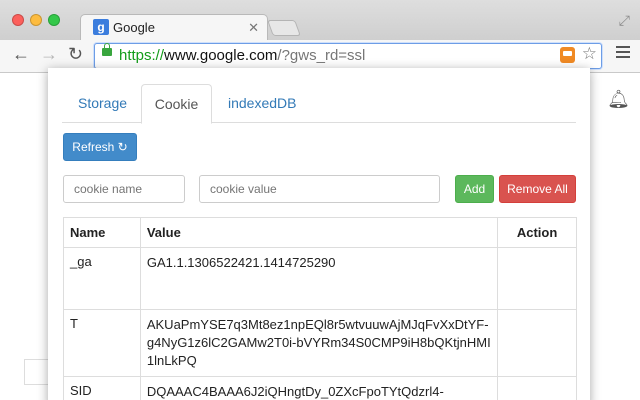  I want to click on address-bar: https://www.google.com/?gws_rd=ssl ☆, so click(348, 56).